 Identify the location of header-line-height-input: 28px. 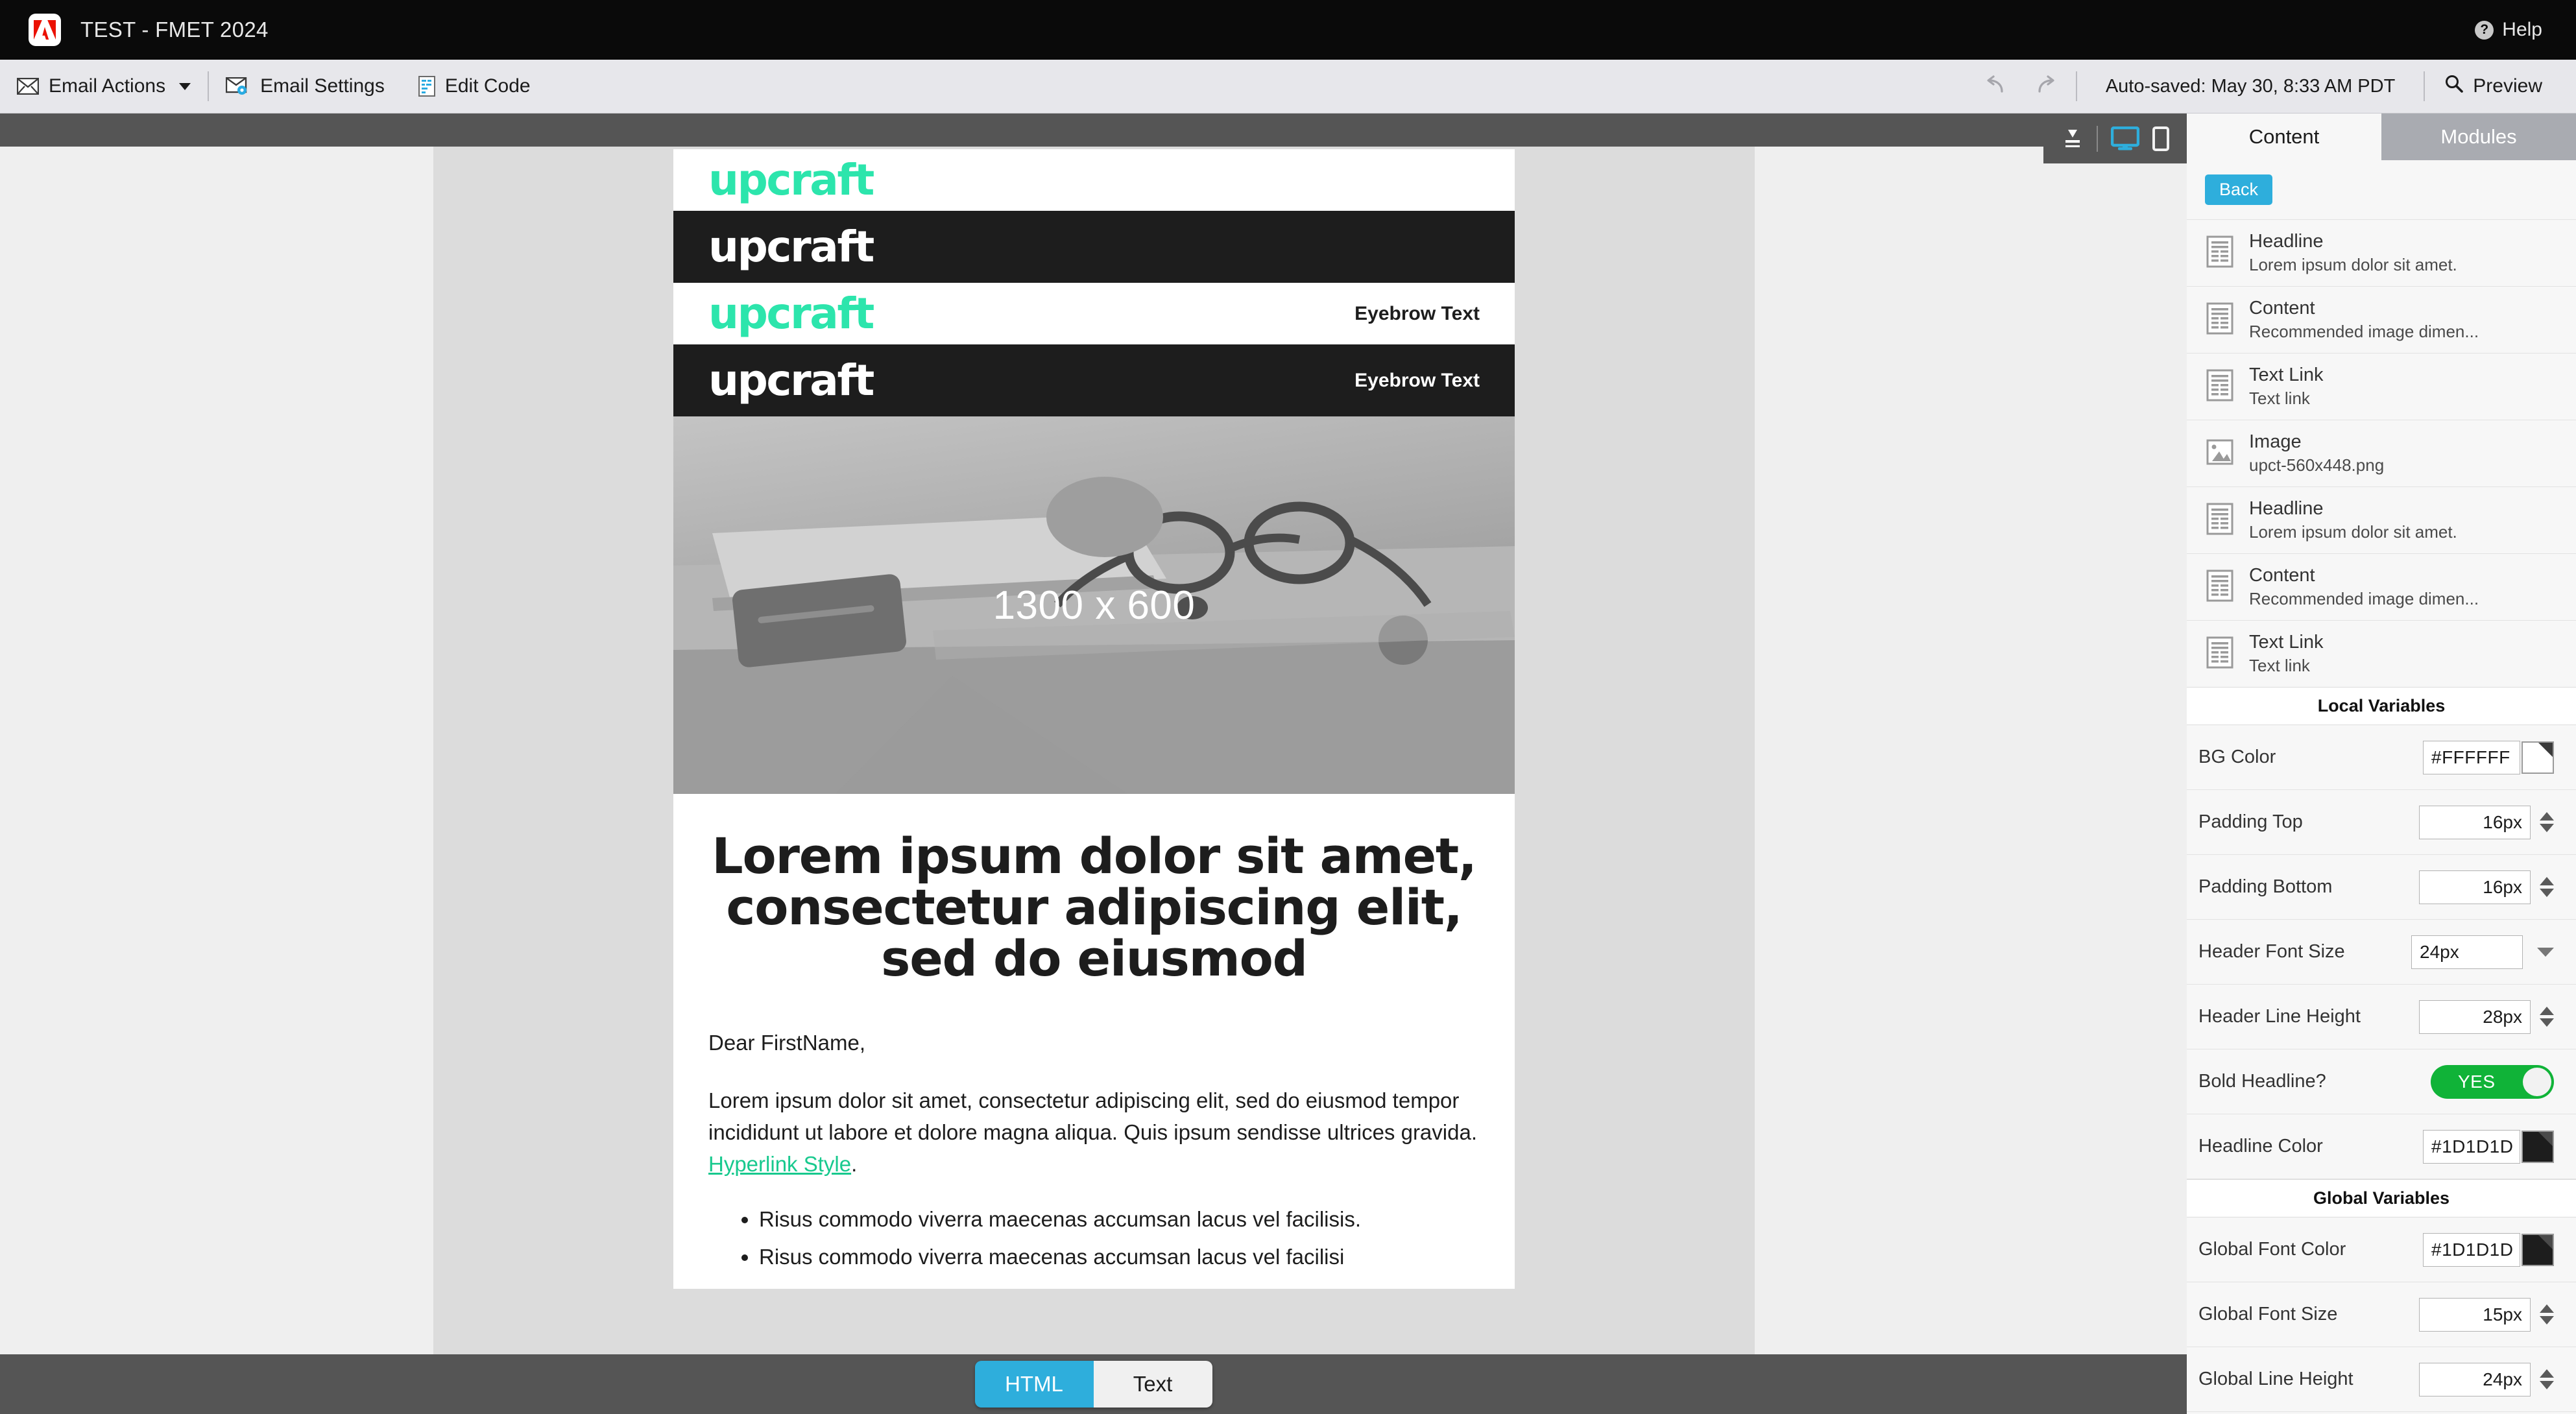
(2475, 1017).